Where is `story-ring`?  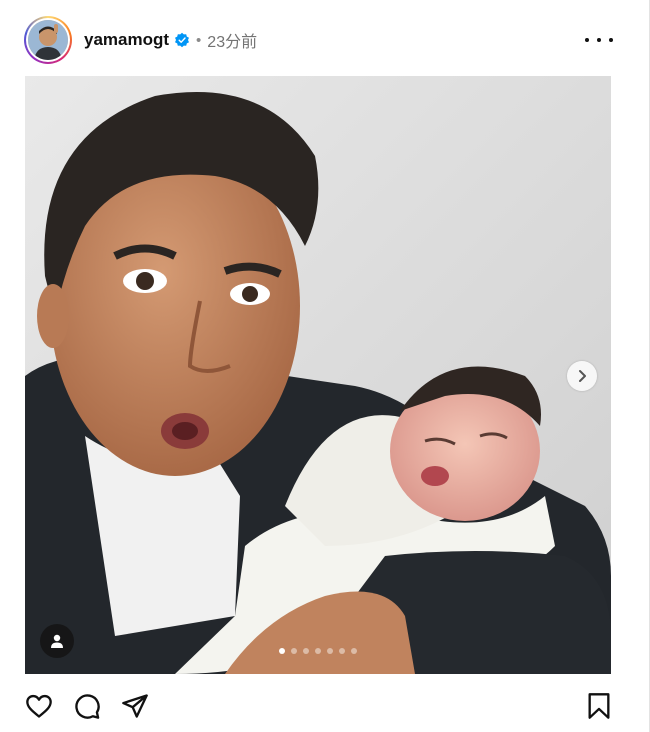
story-ring is located at coordinates (48, 40).